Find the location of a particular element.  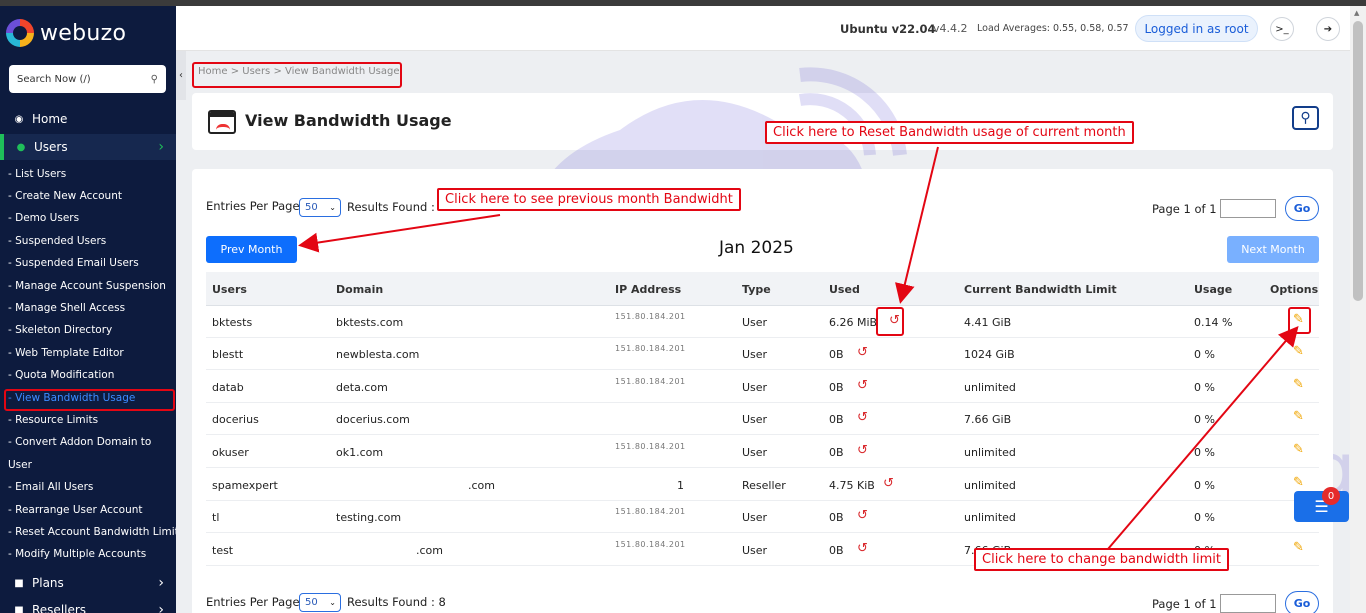

col-domain: Domain is located at coordinates (359, 289).